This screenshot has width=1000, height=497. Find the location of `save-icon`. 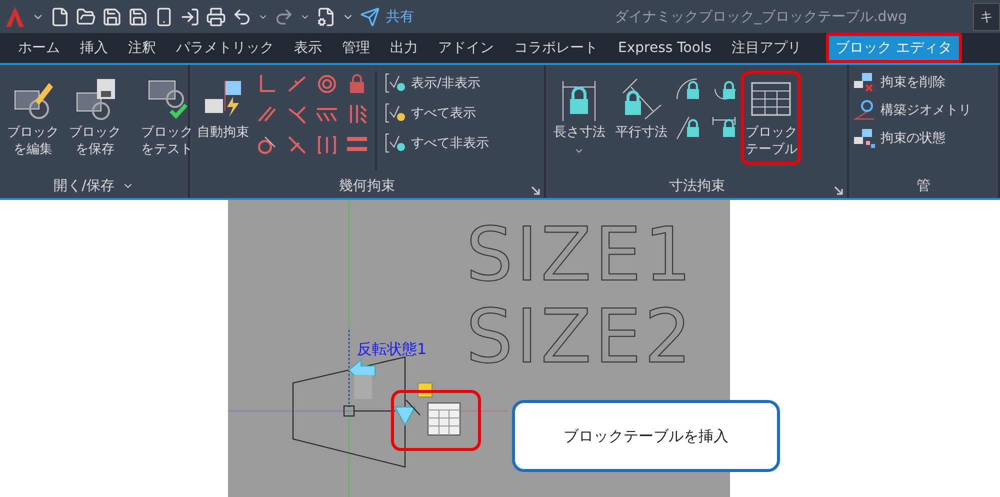

save-icon is located at coordinates (112, 16).